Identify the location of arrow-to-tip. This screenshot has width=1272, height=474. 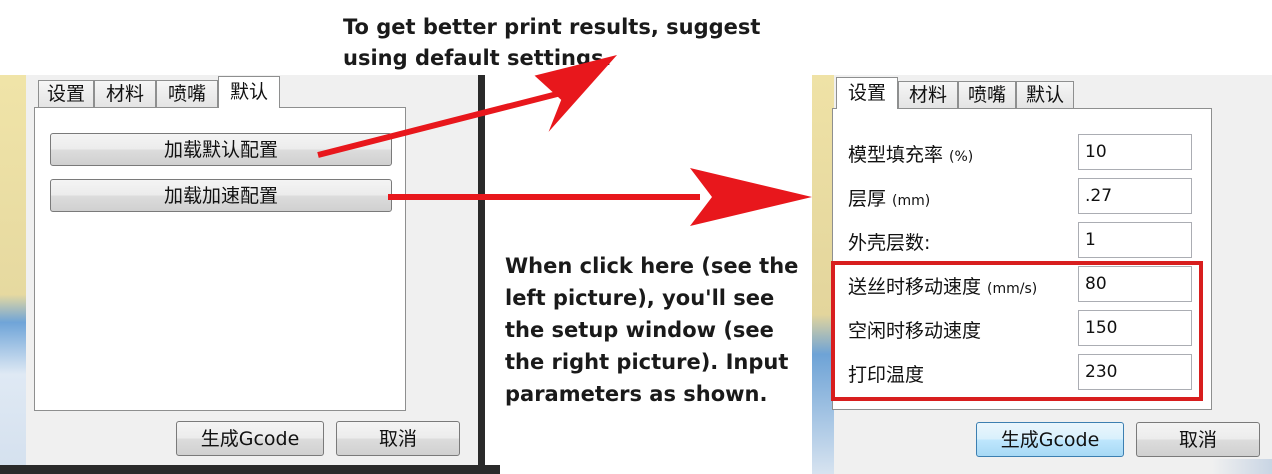
(467, 106).